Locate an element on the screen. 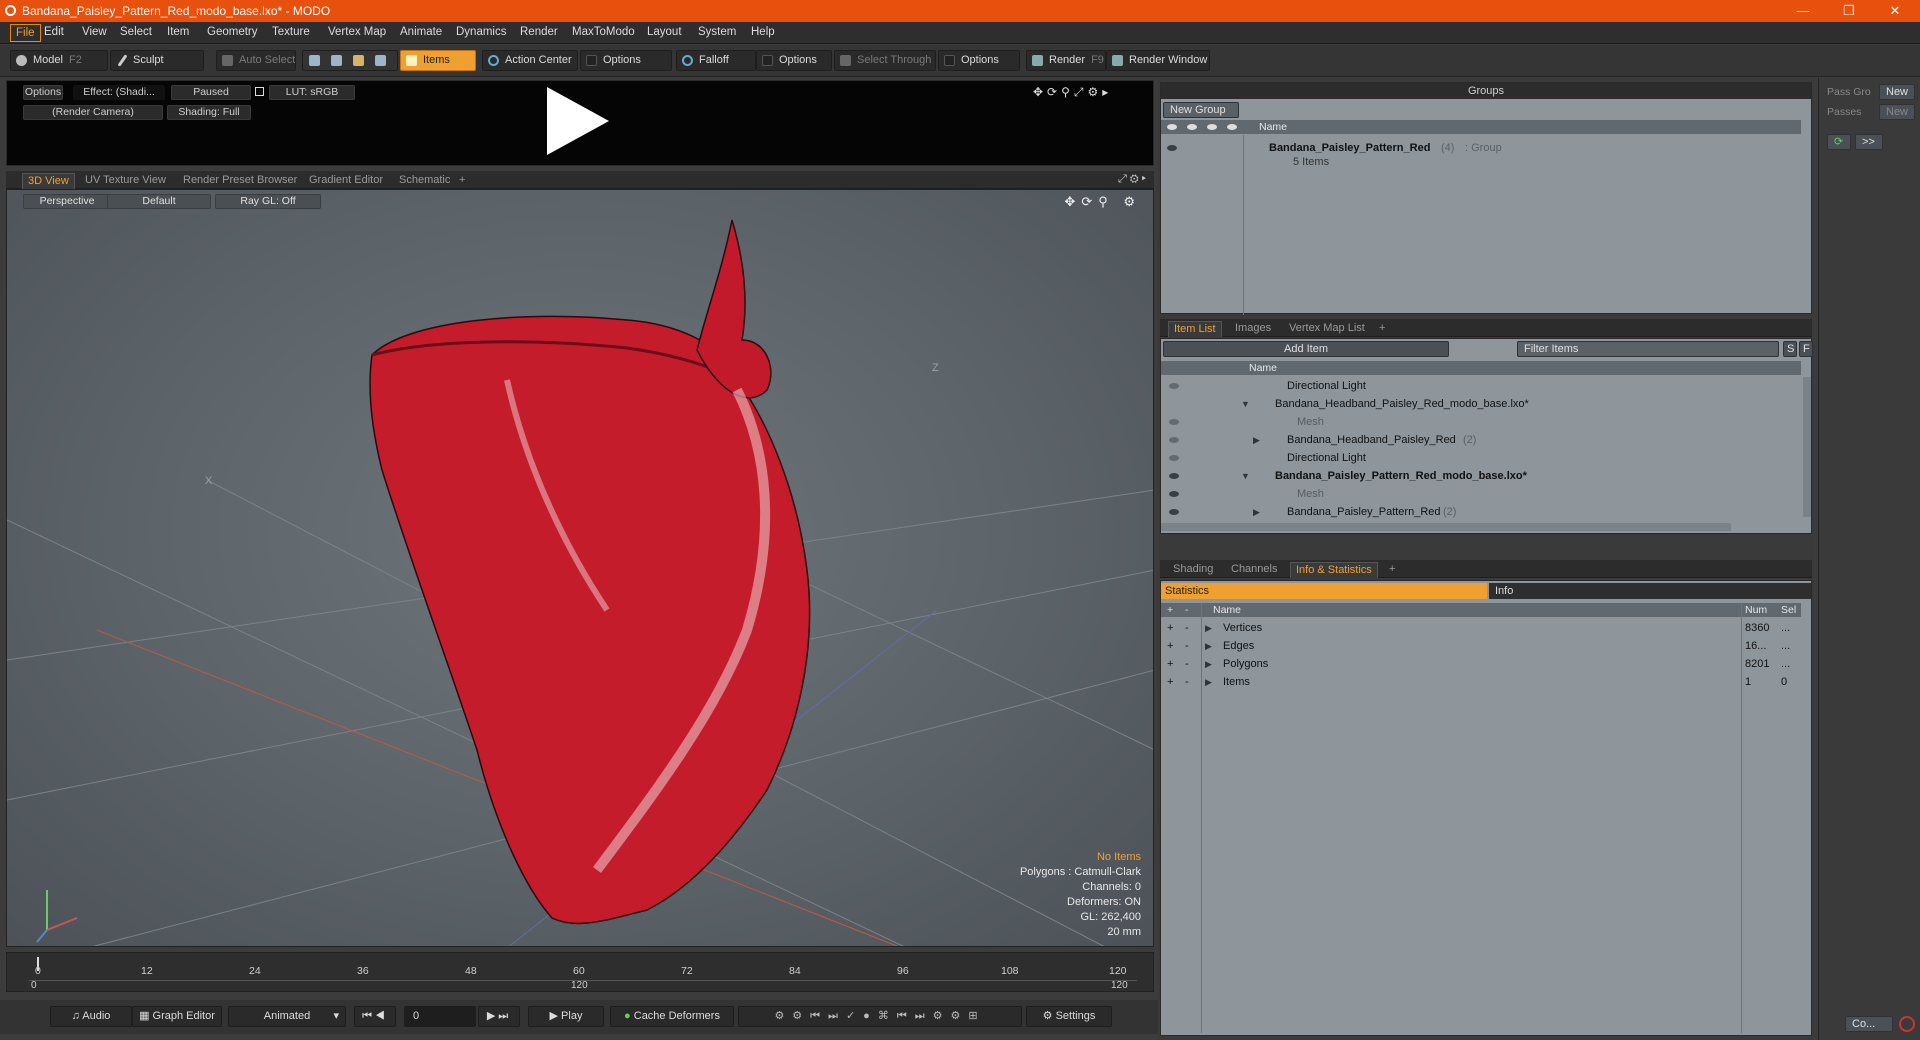 The image size is (1920, 1040). menu-edit: Edit is located at coordinates (54, 32).